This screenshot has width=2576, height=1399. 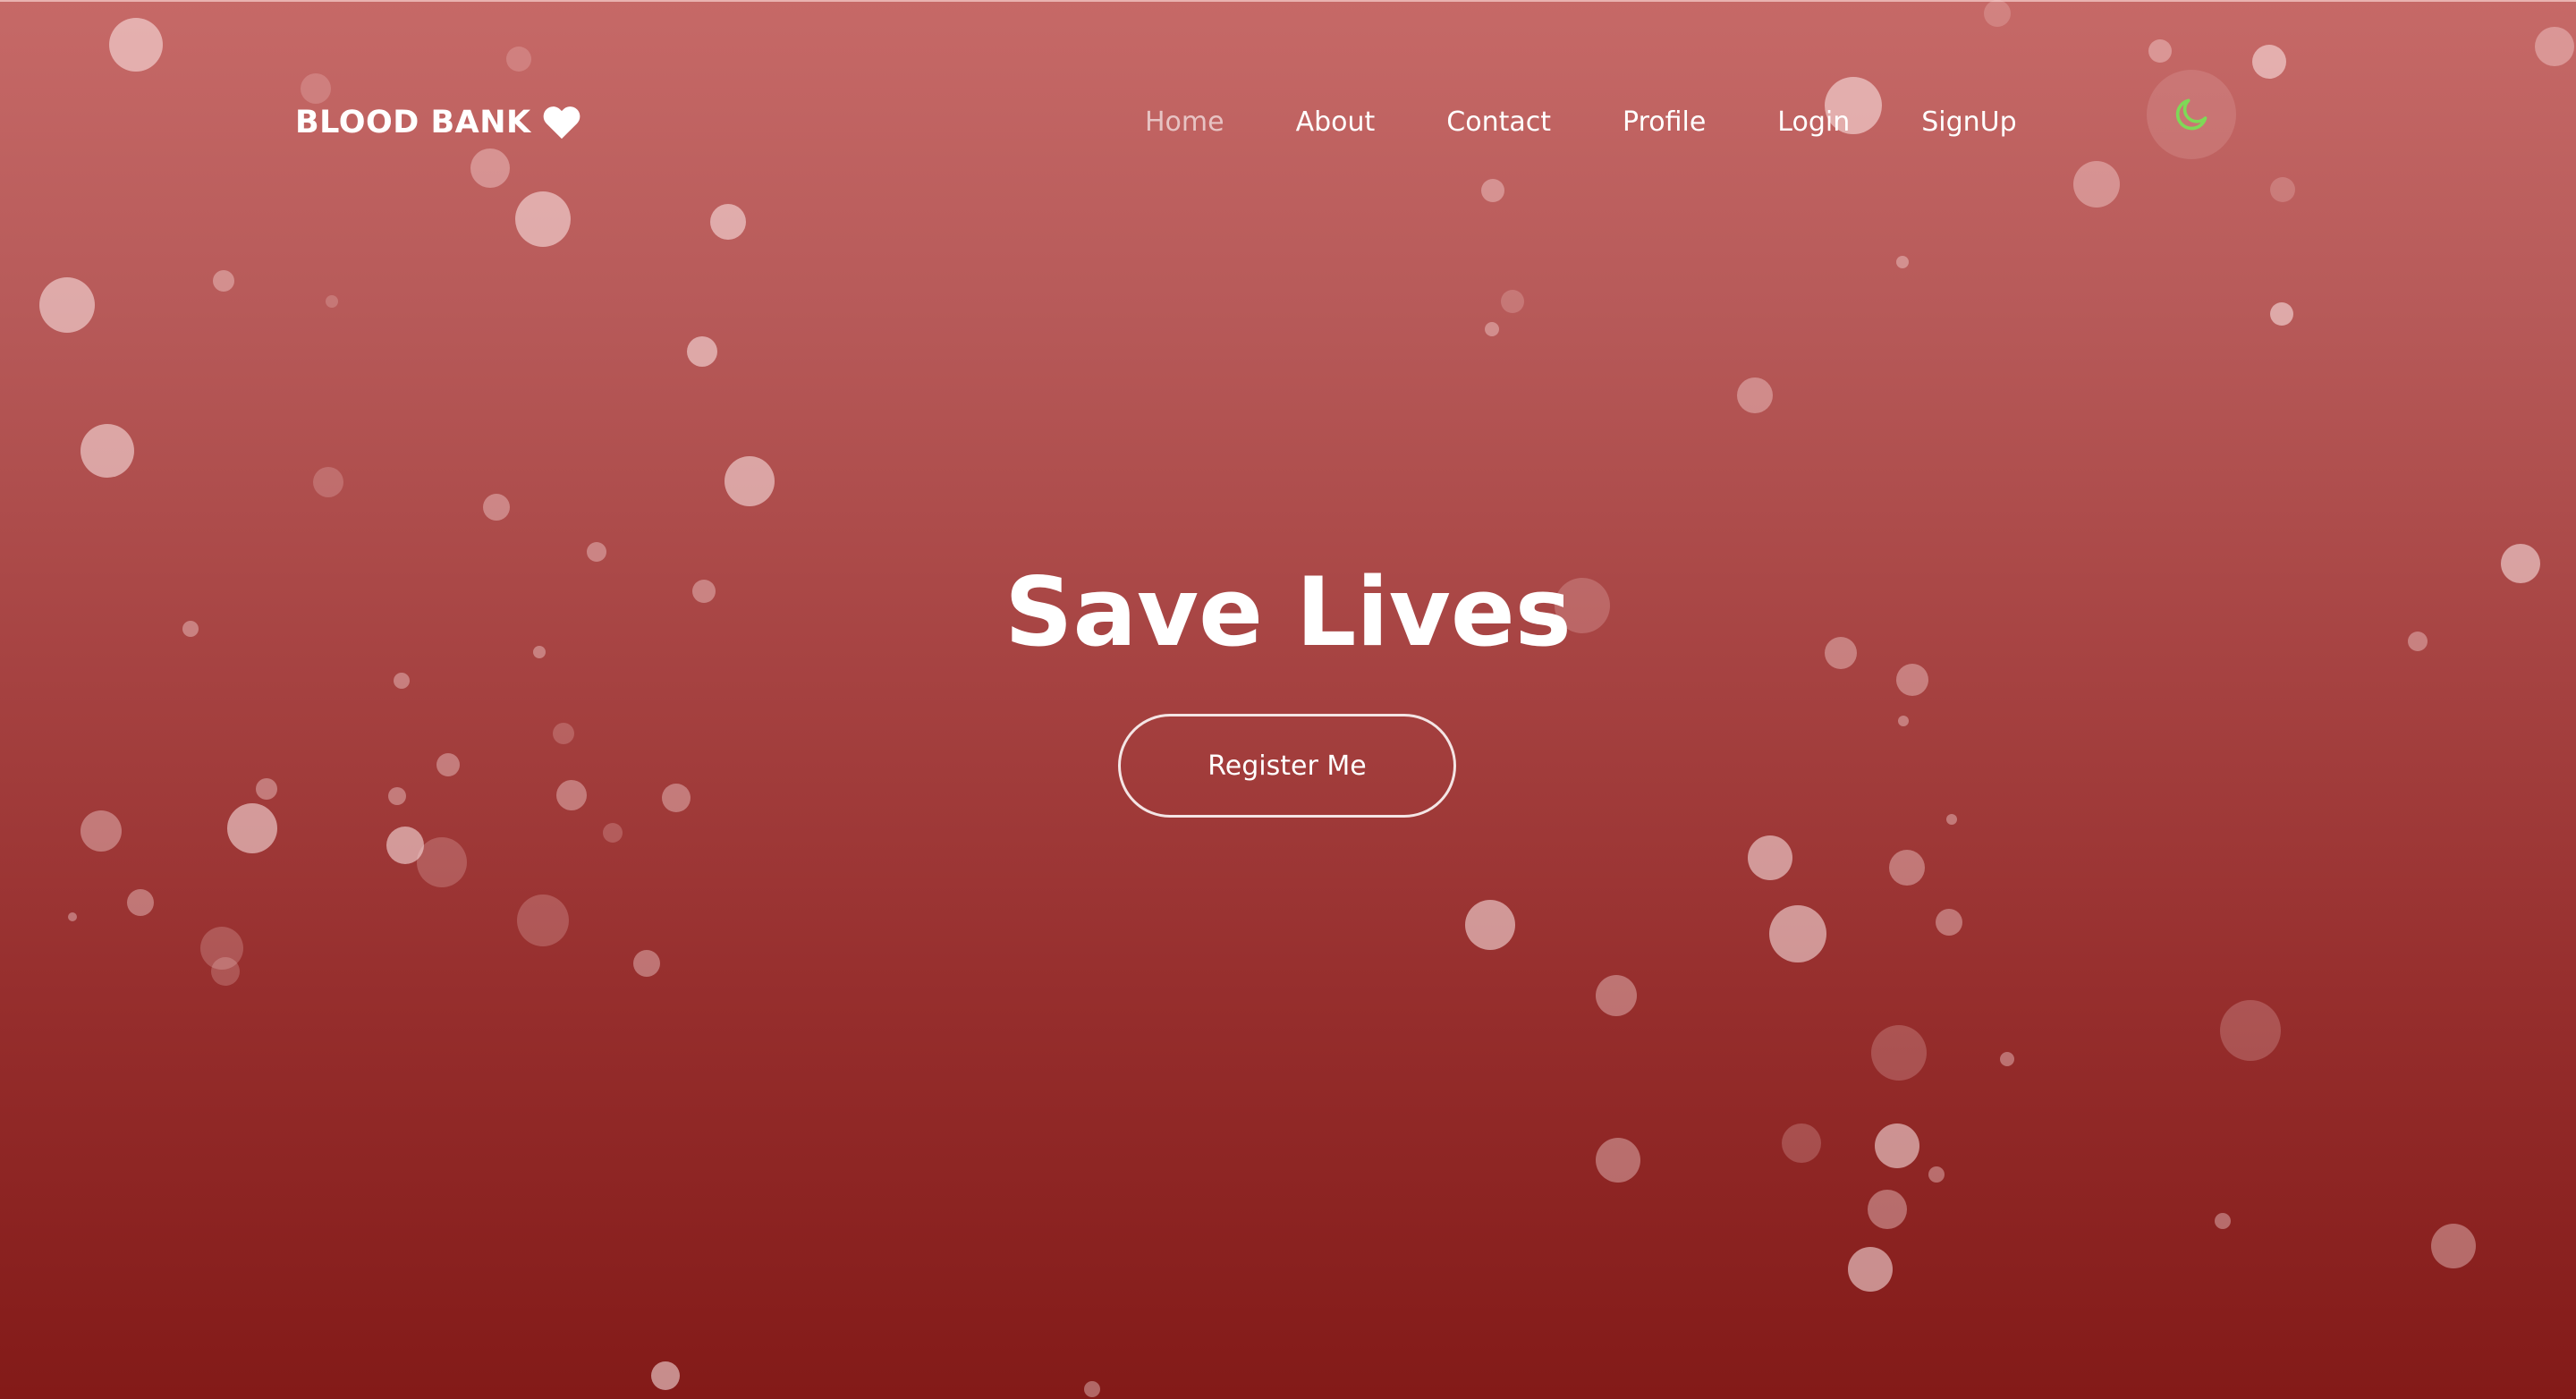 What do you see at coordinates (1184, 122) in the screenshot?
I see `nav-home: Home` at bounding box center [1184, 122].